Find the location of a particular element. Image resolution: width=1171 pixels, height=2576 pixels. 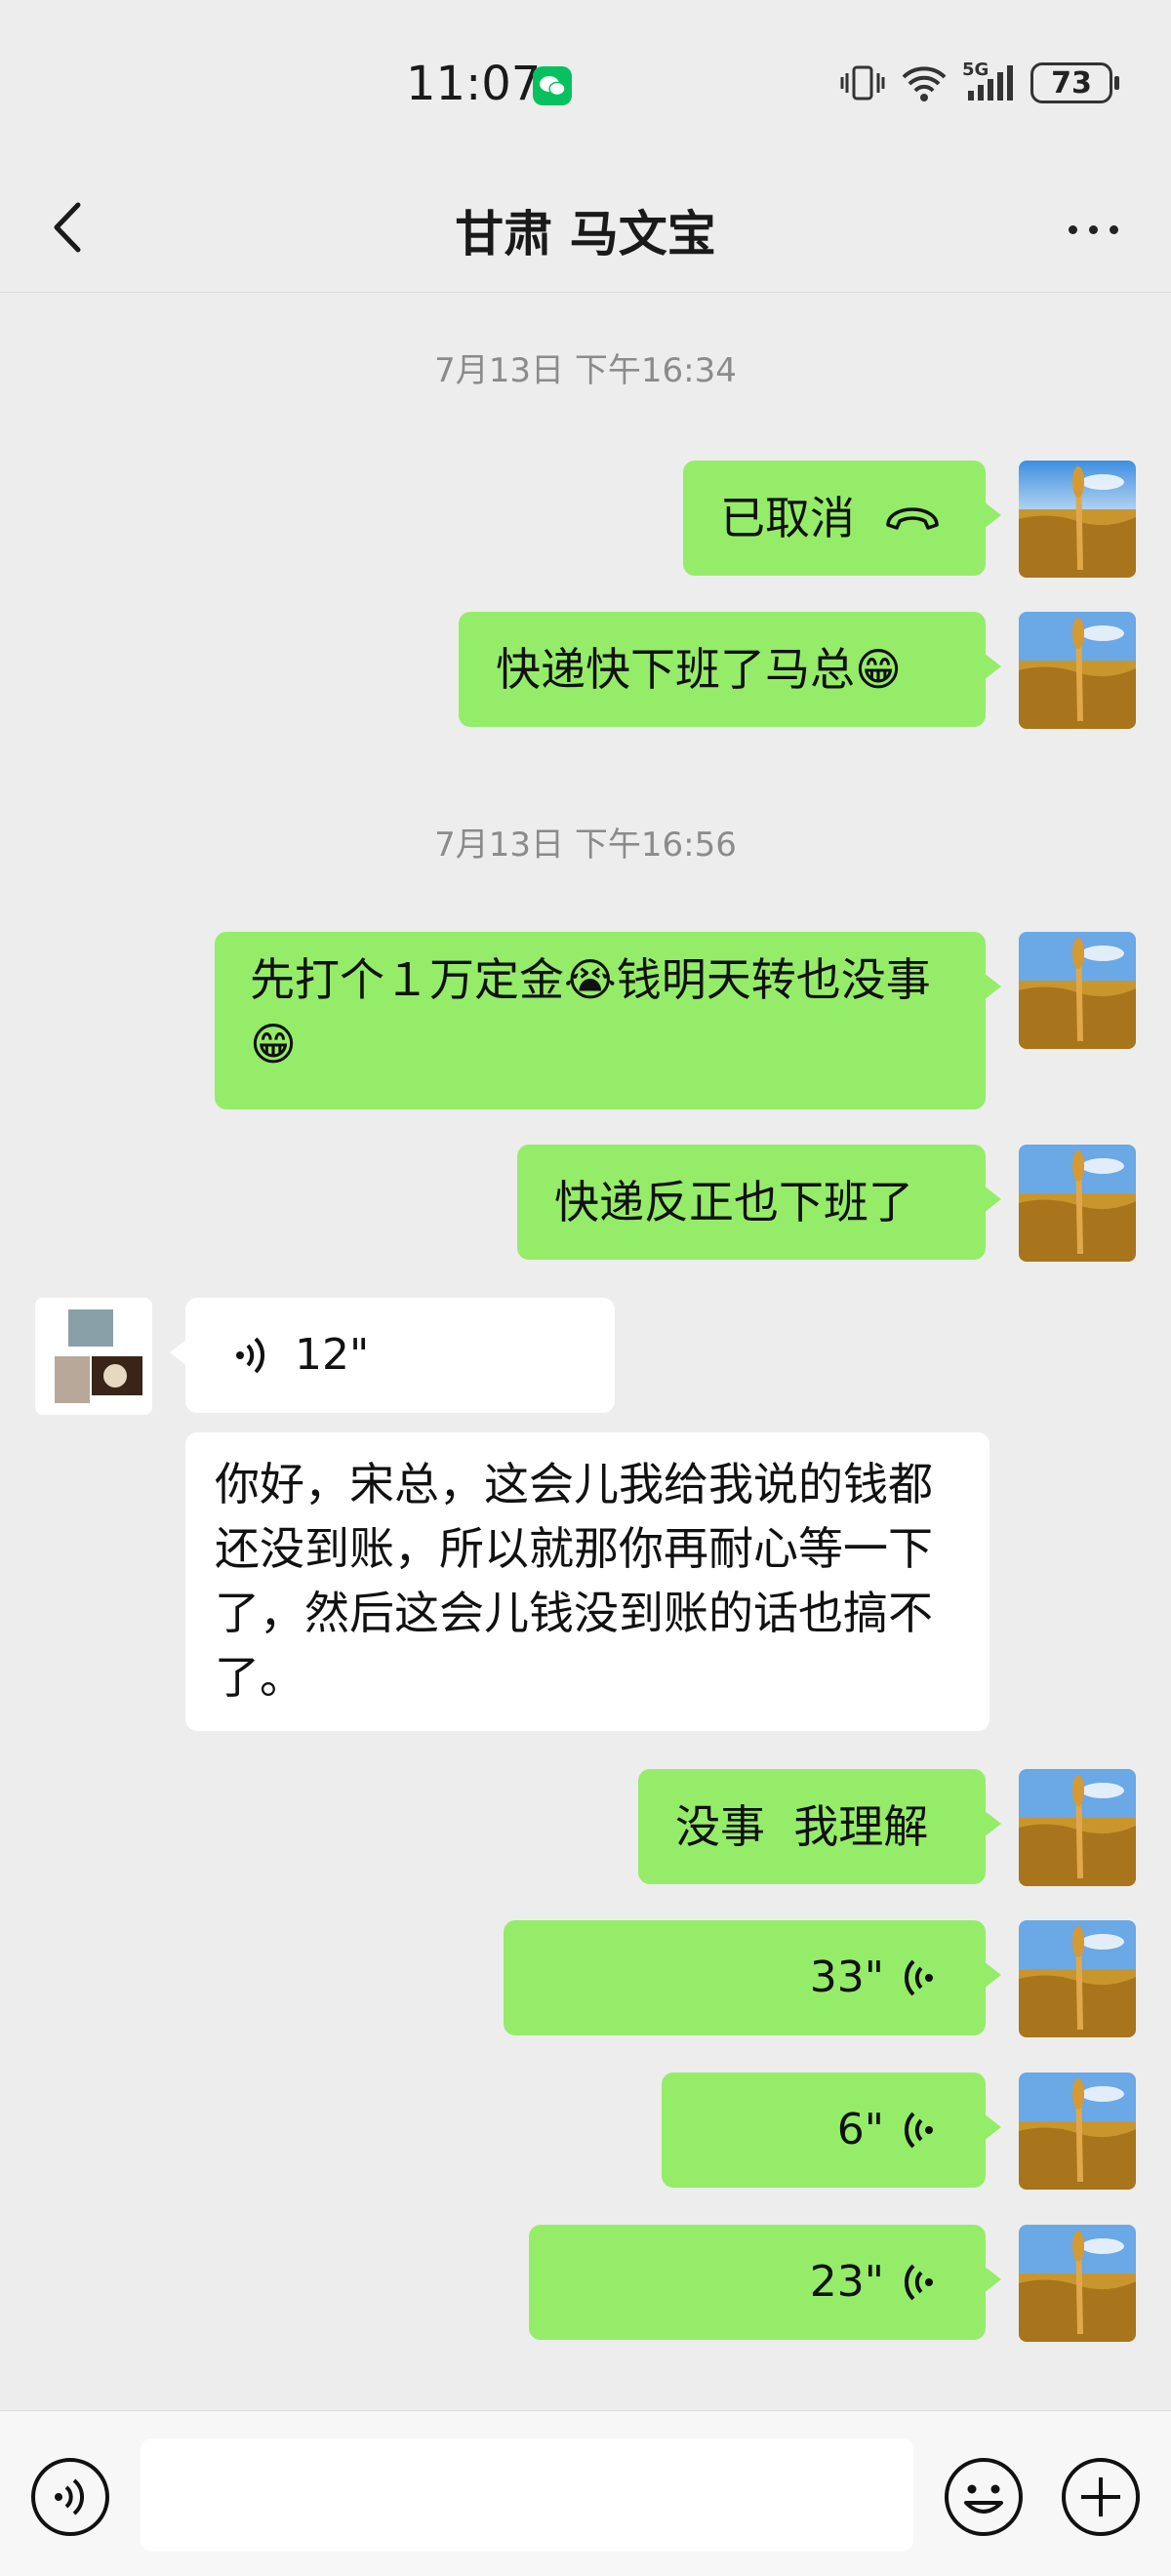

status-bar: 11:07 5G 73 is located at coordinates (585, 83).